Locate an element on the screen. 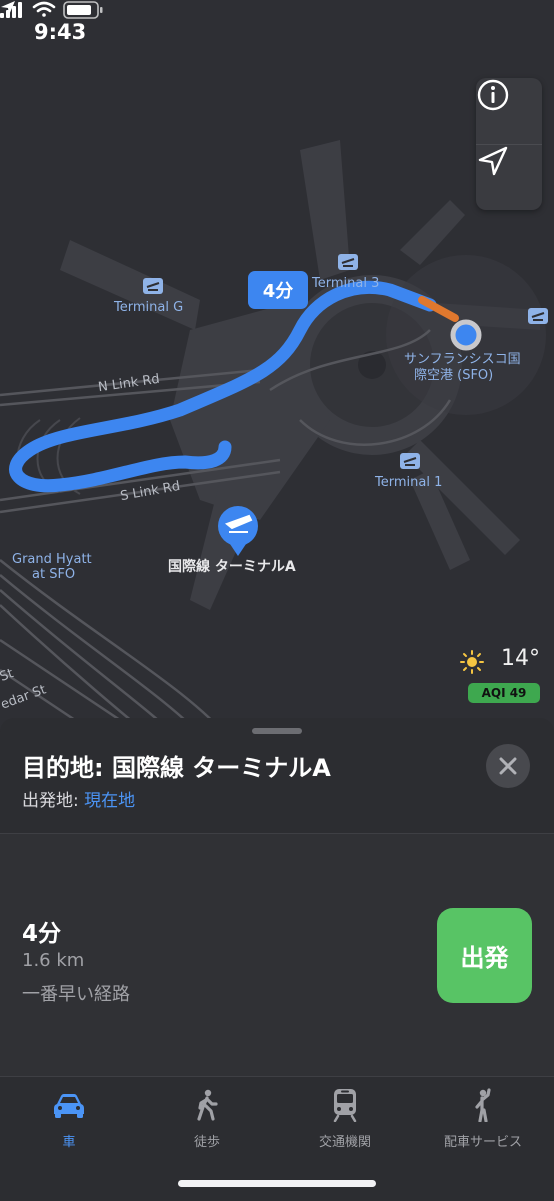 This screenshot has height=1201, width=554. map-controls is located at coordinates (509, 144).